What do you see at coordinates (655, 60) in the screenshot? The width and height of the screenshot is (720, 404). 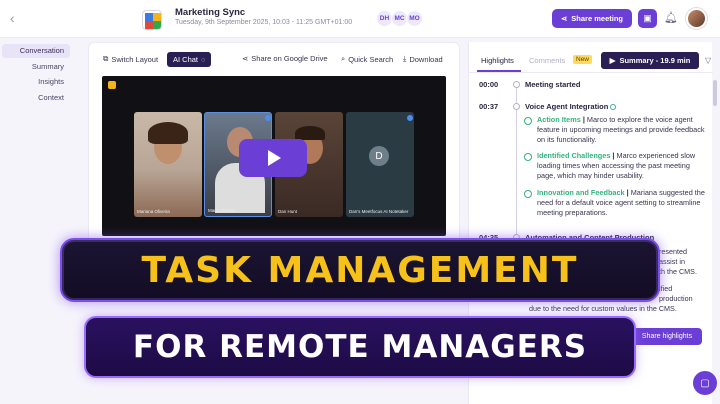 I see `summary-button-label: Summary - 19.9 min` at bounding box center [655, 60].